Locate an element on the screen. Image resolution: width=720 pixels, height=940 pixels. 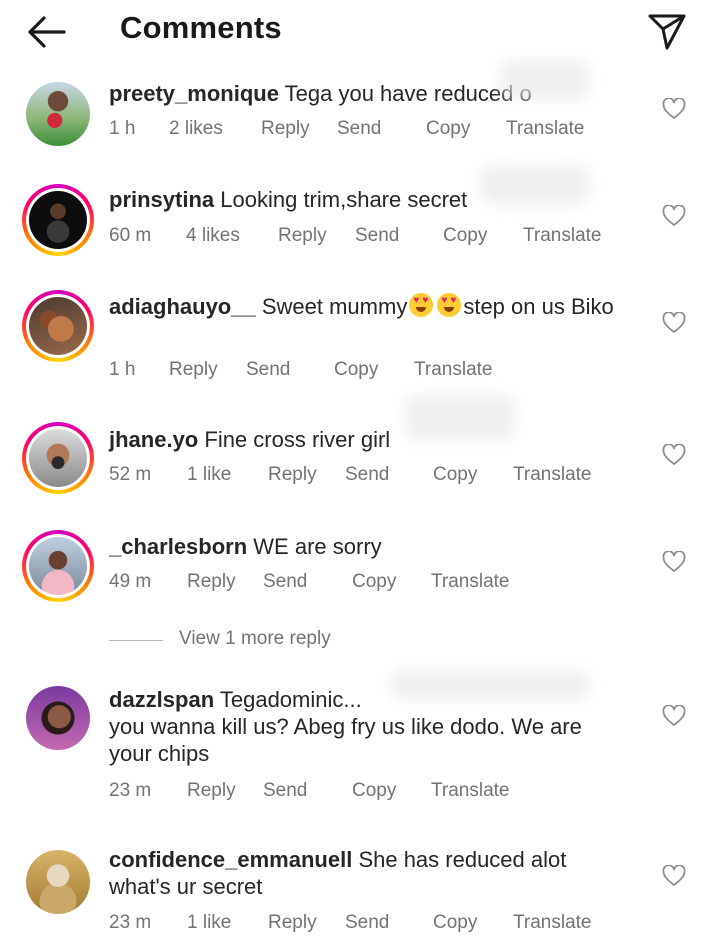
comment-text: jhane.yo Fine cross river girl is located at coordinates (379, 439).